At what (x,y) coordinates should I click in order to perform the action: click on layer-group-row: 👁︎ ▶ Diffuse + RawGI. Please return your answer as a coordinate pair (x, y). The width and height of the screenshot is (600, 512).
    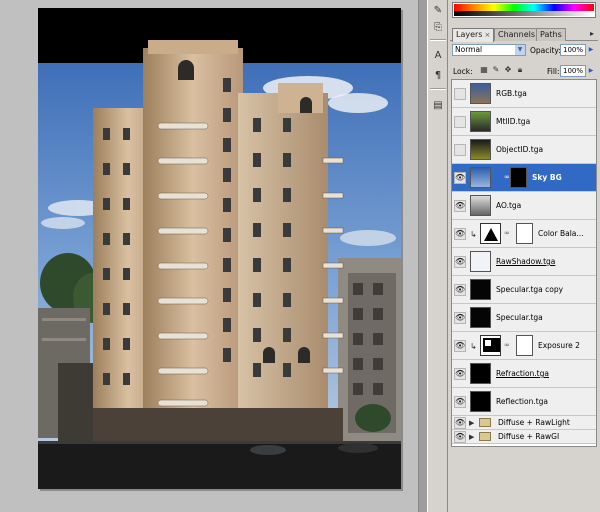
    Looking at the image, I should click on (524, 437).